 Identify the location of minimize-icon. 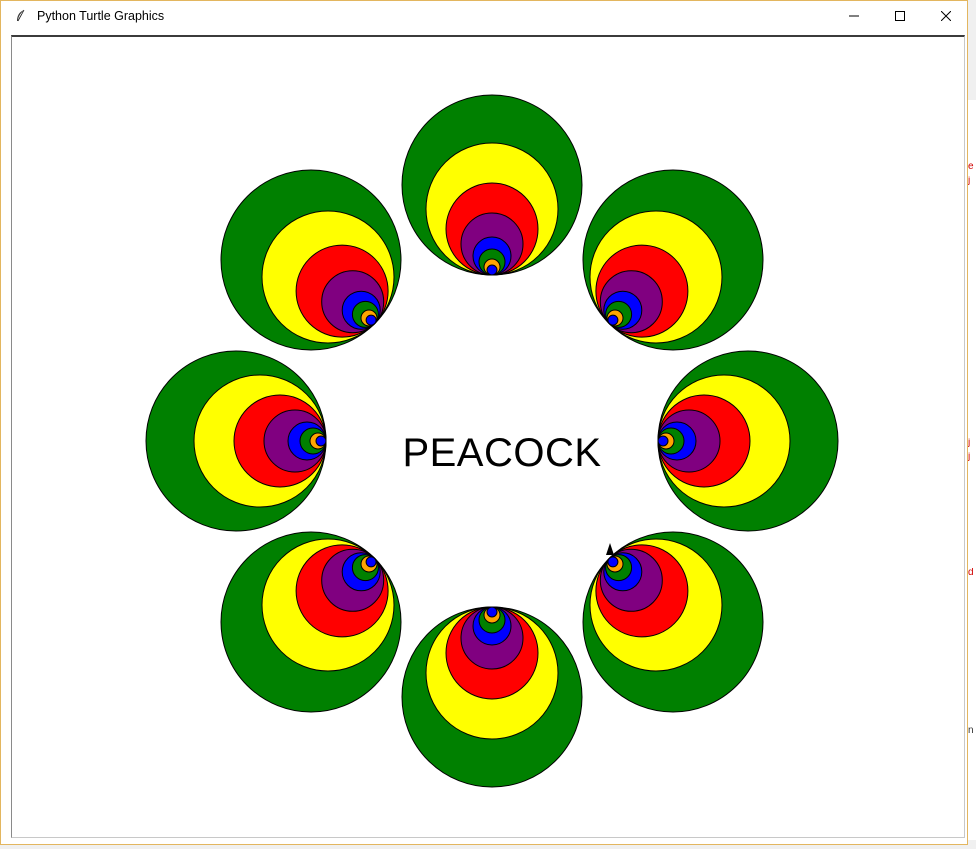
(854, 16).